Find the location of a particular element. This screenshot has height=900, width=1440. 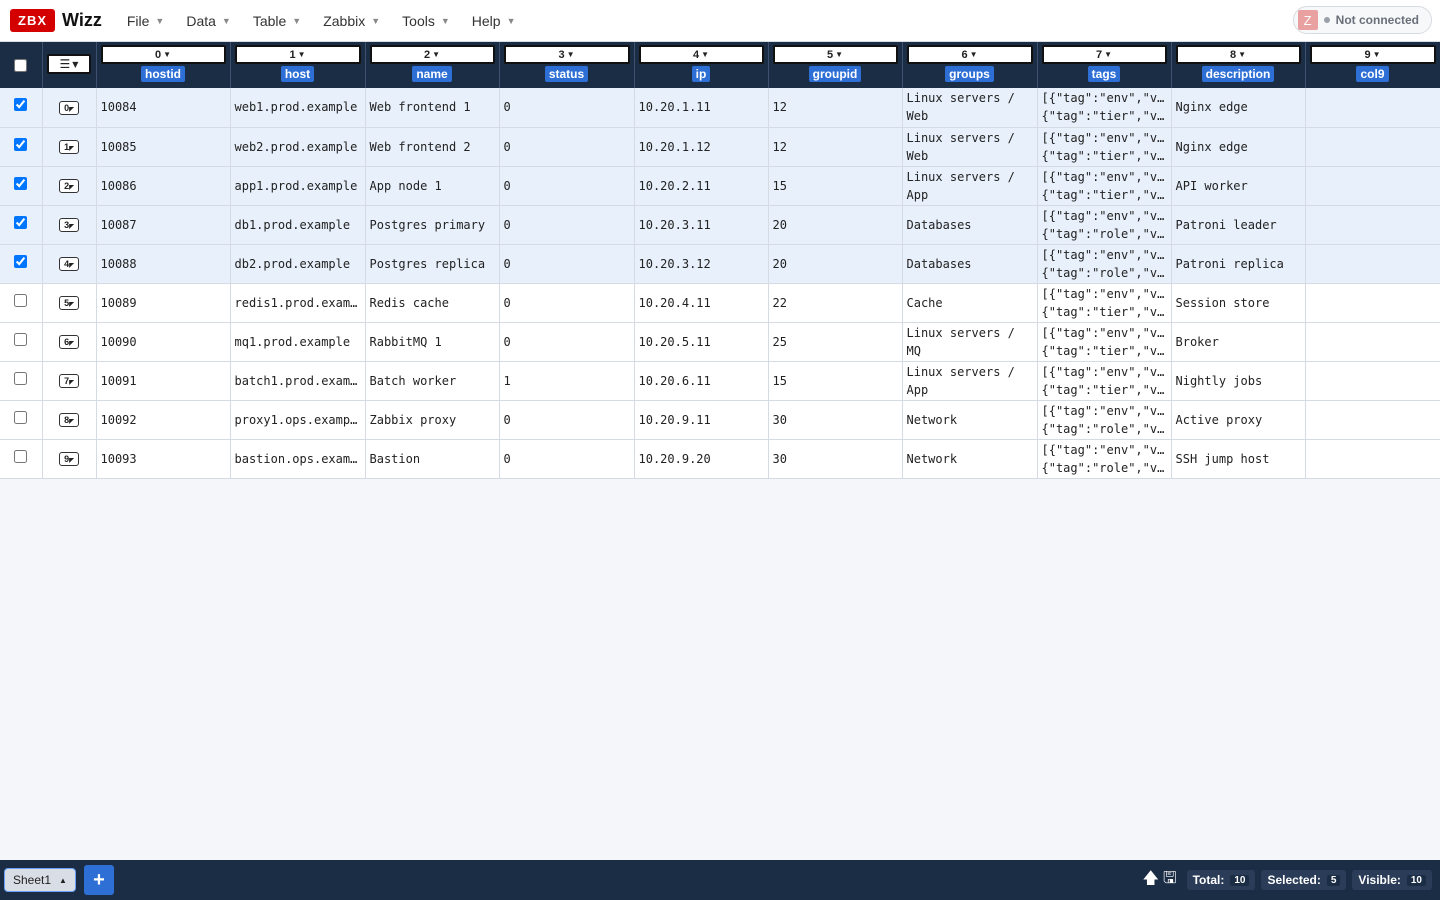

column-name: name is located at coordinates (432, 74).